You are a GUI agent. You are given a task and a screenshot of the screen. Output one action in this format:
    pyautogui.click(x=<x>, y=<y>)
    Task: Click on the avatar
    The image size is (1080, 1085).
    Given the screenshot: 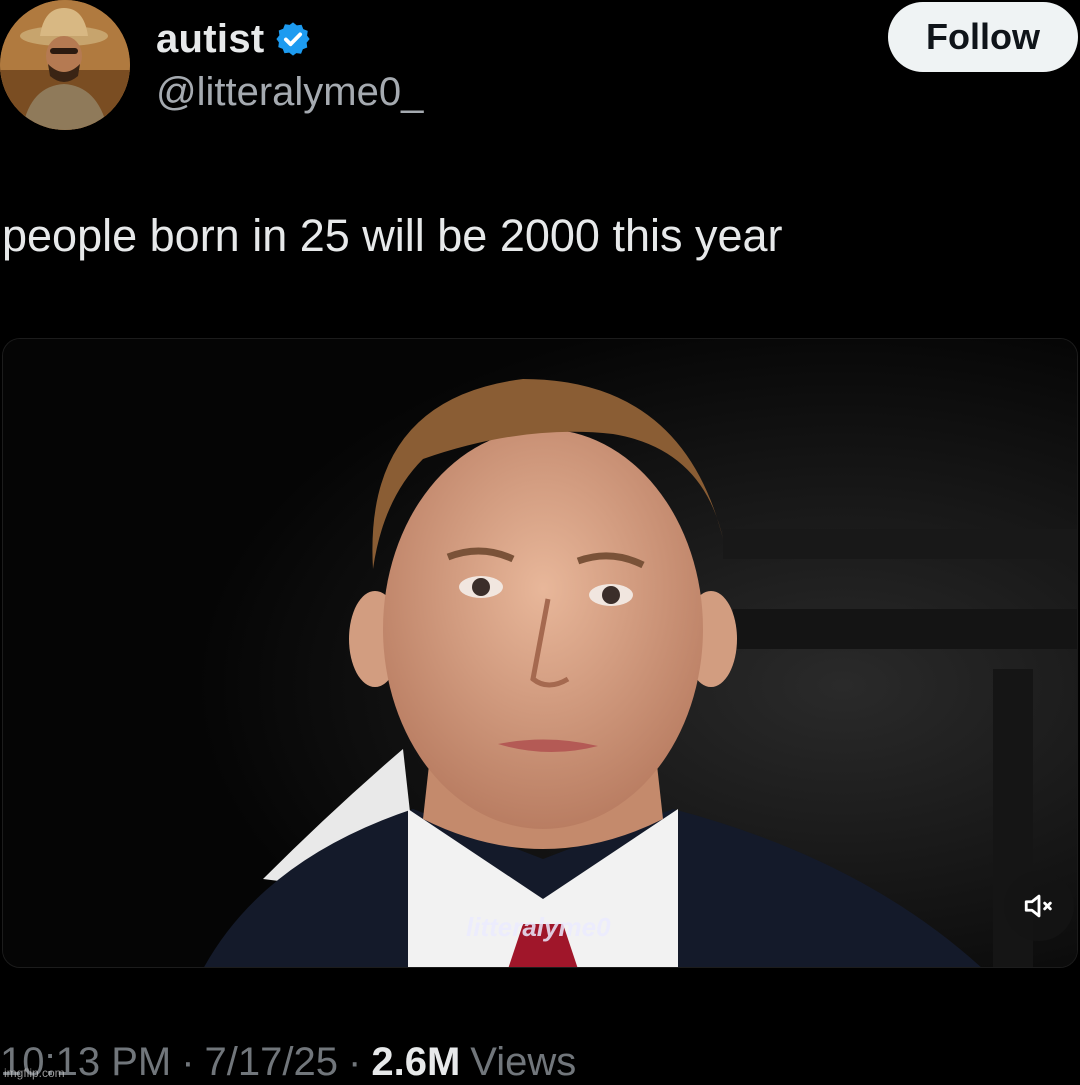 What is the action you would take?
    pyautogui.click(x=65, y=65)
    